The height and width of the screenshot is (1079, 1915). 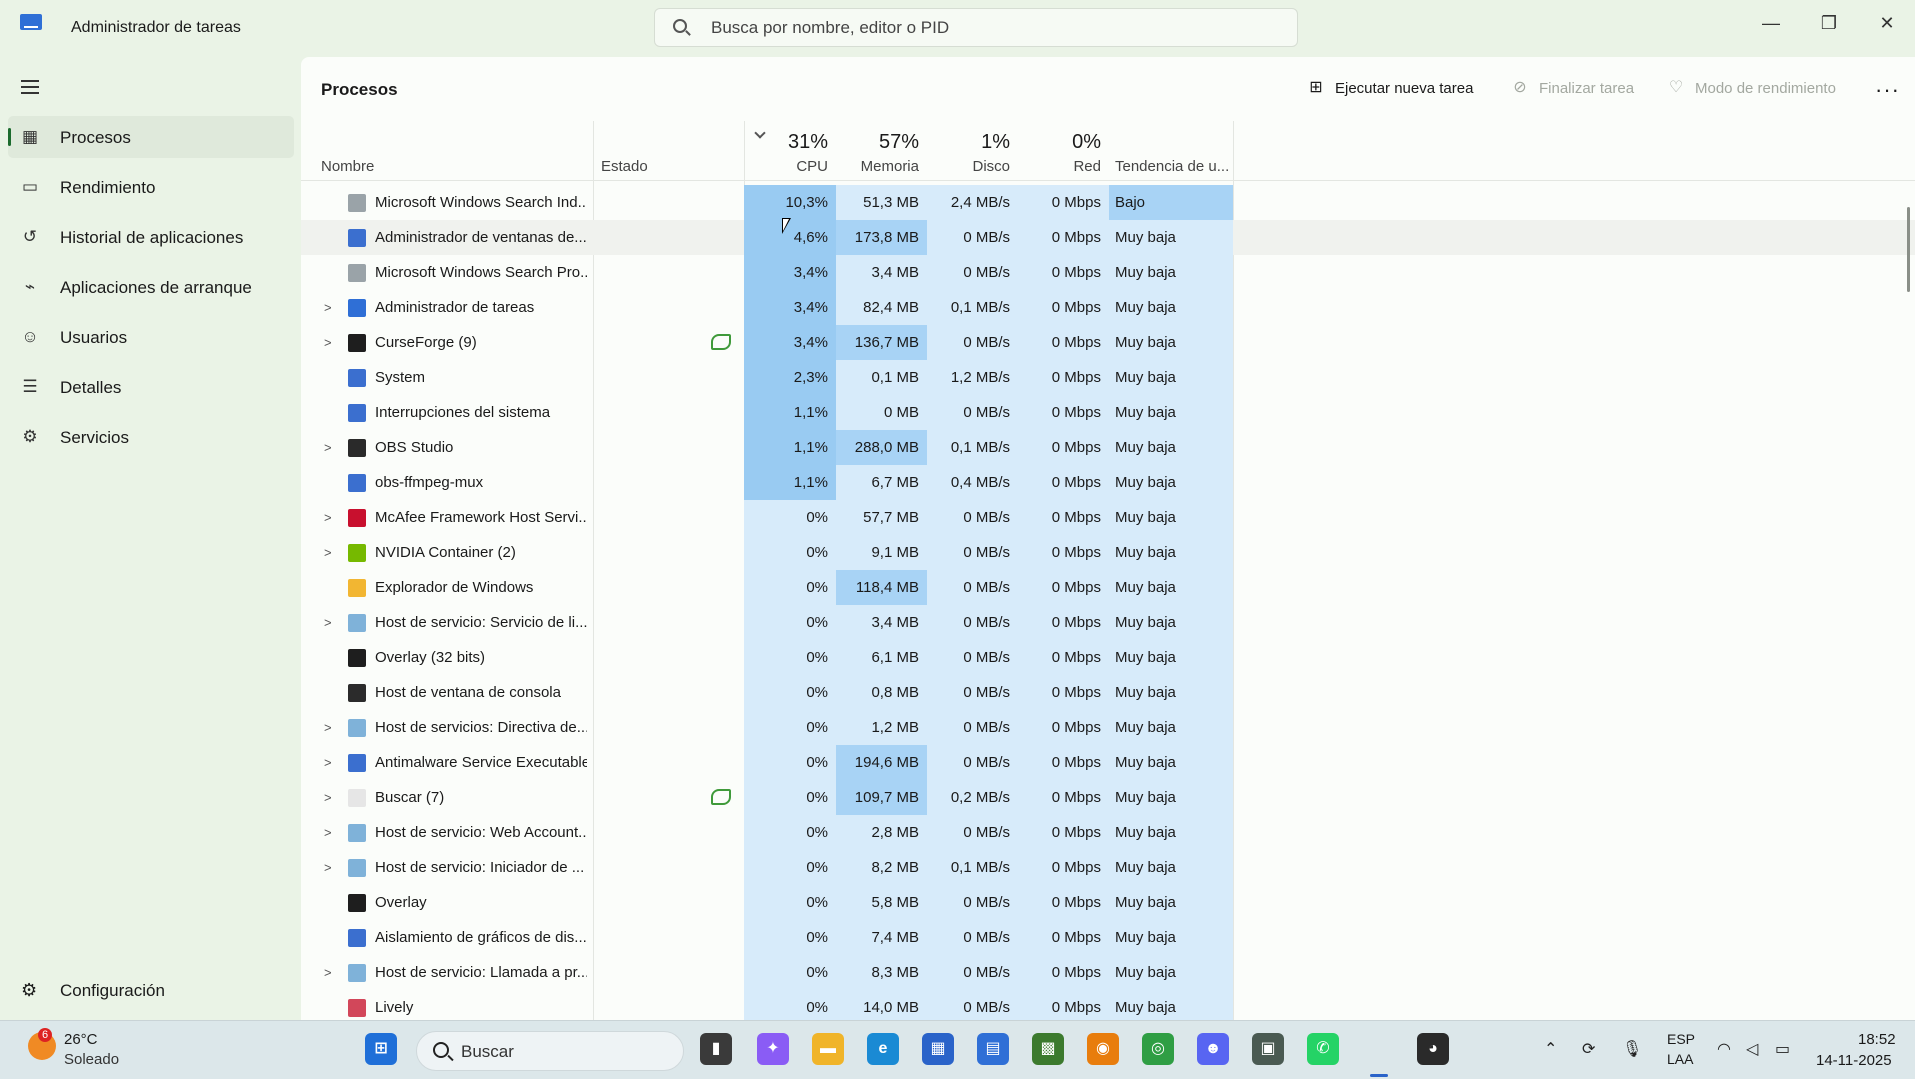 I want to click on weather-temperature: 26°C, so click(x=81, y=1039).